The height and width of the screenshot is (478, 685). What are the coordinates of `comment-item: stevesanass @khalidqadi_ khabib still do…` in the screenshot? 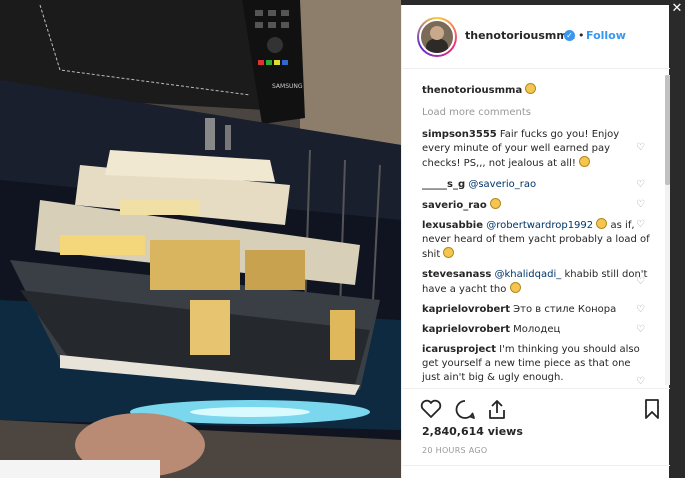 It's located at (536, 282).